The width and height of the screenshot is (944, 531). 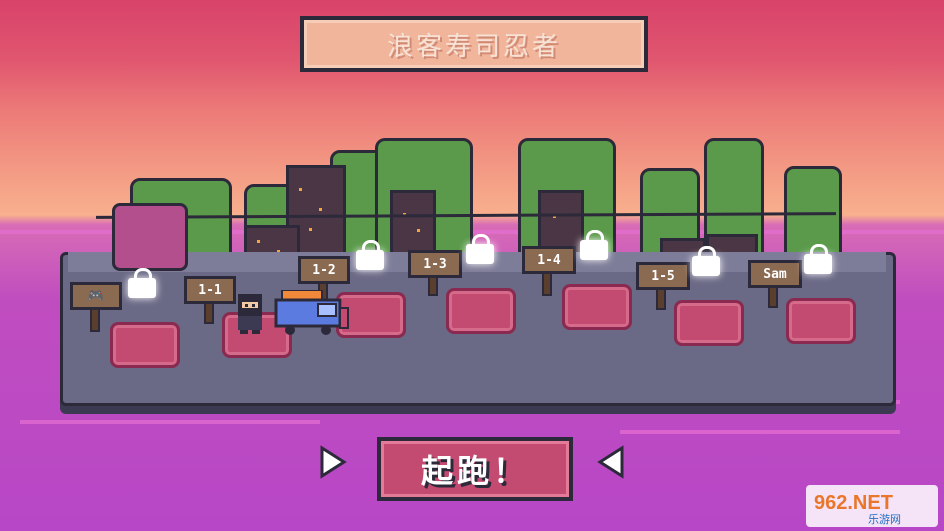 I want to click on sushi-truck, so click(x=311, y=312).